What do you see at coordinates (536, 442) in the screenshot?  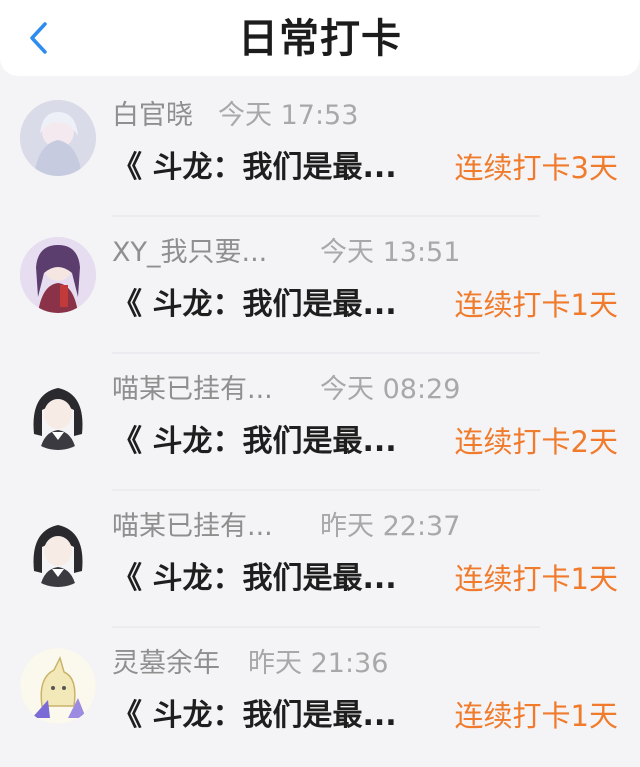 I see `streak-label: 连续打卡2天` at bounding box center [536, 442].